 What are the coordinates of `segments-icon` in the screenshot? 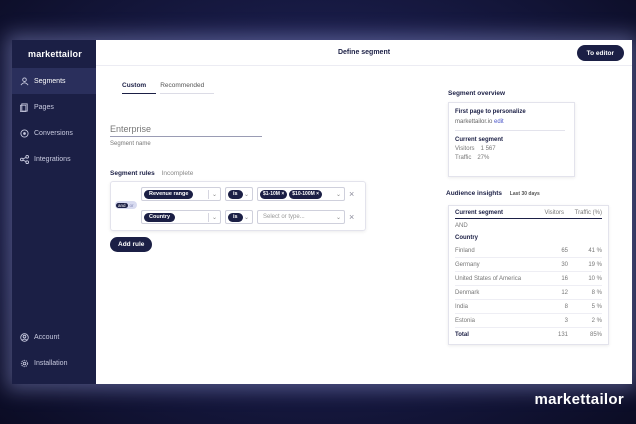 It's located at (24, 81).